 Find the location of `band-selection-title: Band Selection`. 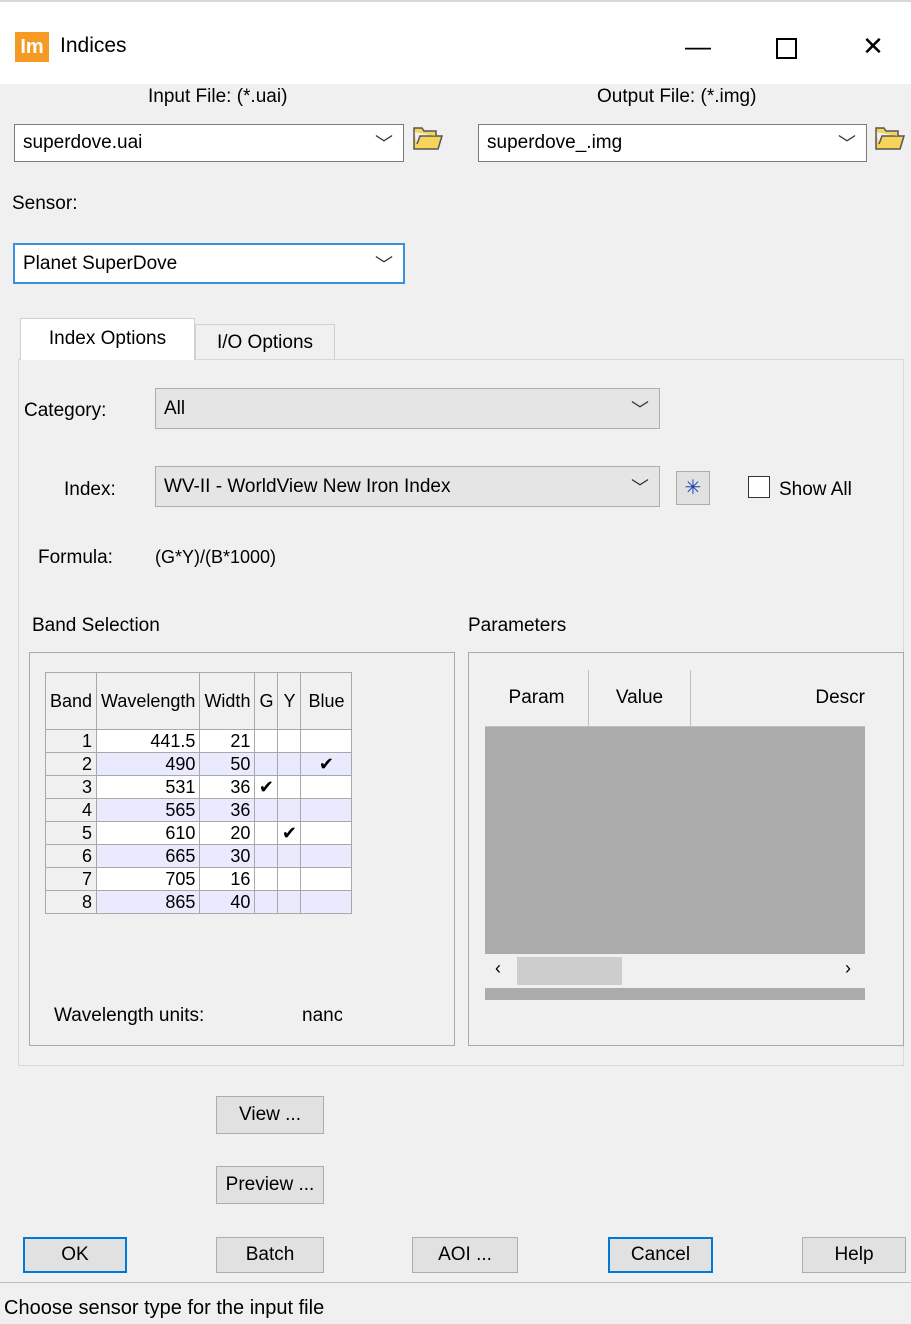

band-selection-title: Band Selection is located at coordinates (96, 625).